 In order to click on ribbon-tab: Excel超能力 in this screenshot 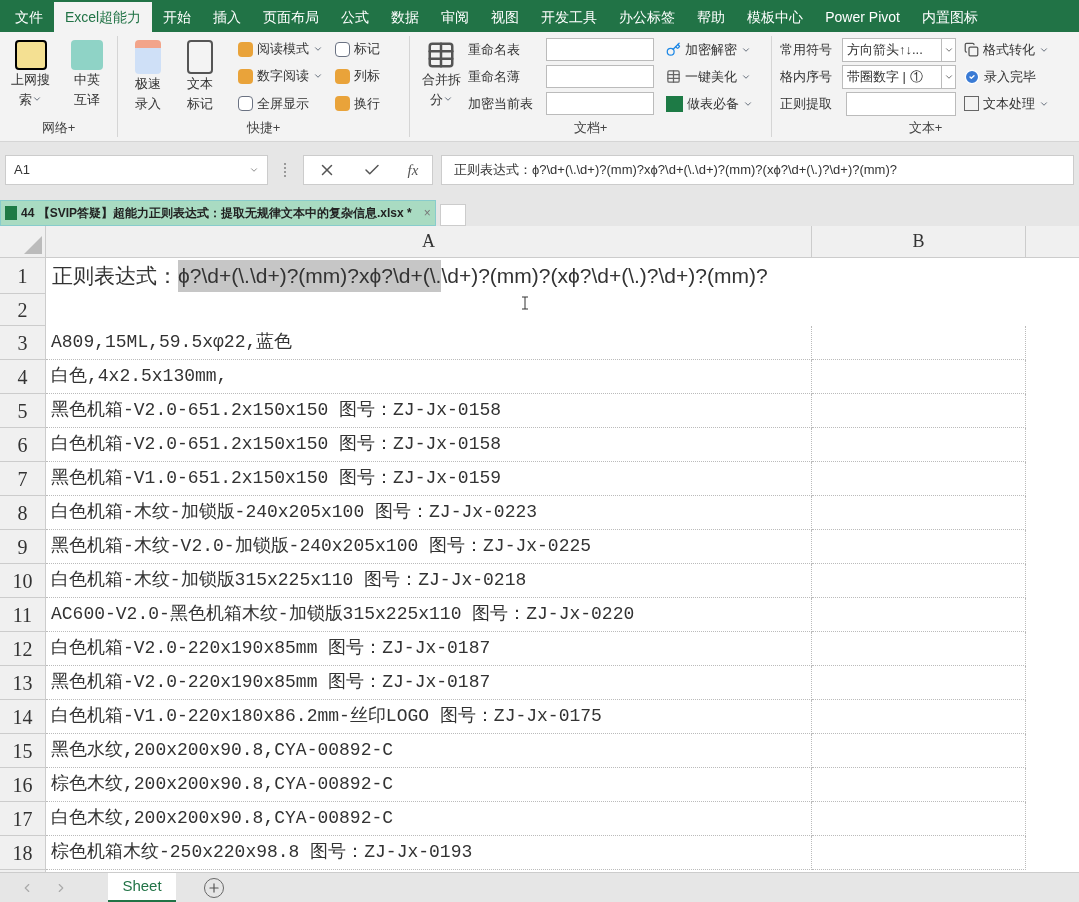, I will do `click(103, 17)`.